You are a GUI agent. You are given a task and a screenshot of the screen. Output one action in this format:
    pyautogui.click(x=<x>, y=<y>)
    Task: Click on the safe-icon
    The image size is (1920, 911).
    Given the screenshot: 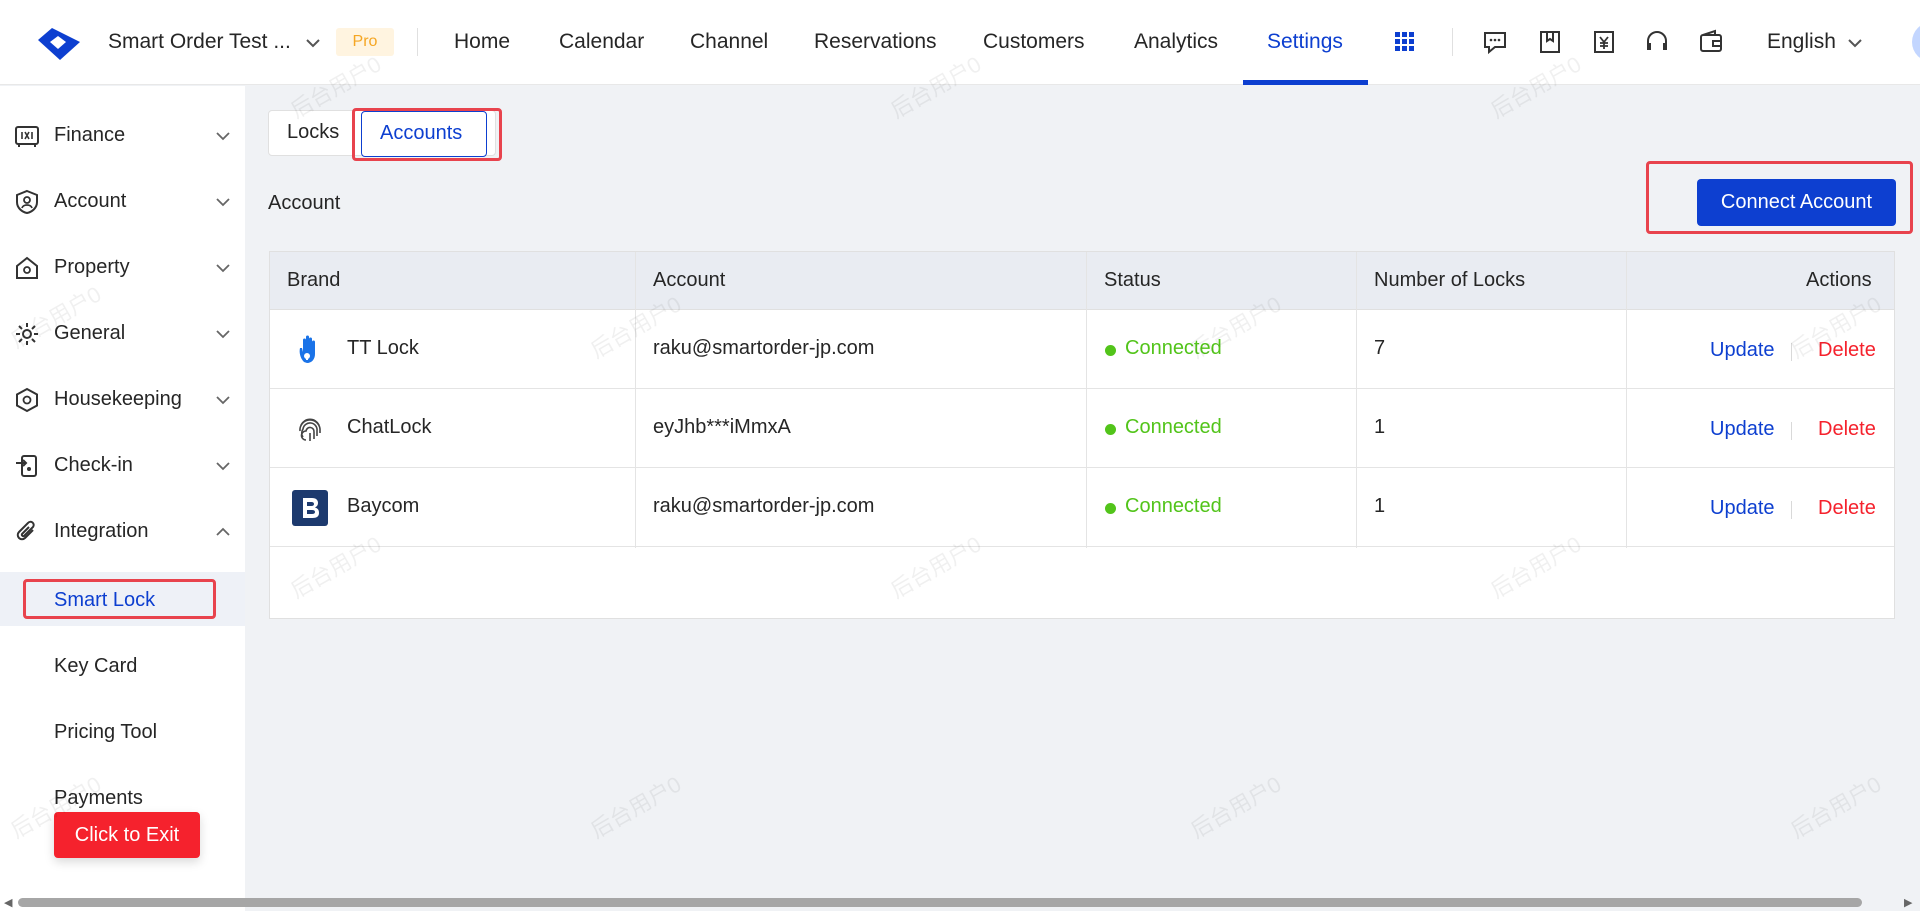 What is the action you would take?
    pyautogui.click(x=27, y=136)
    